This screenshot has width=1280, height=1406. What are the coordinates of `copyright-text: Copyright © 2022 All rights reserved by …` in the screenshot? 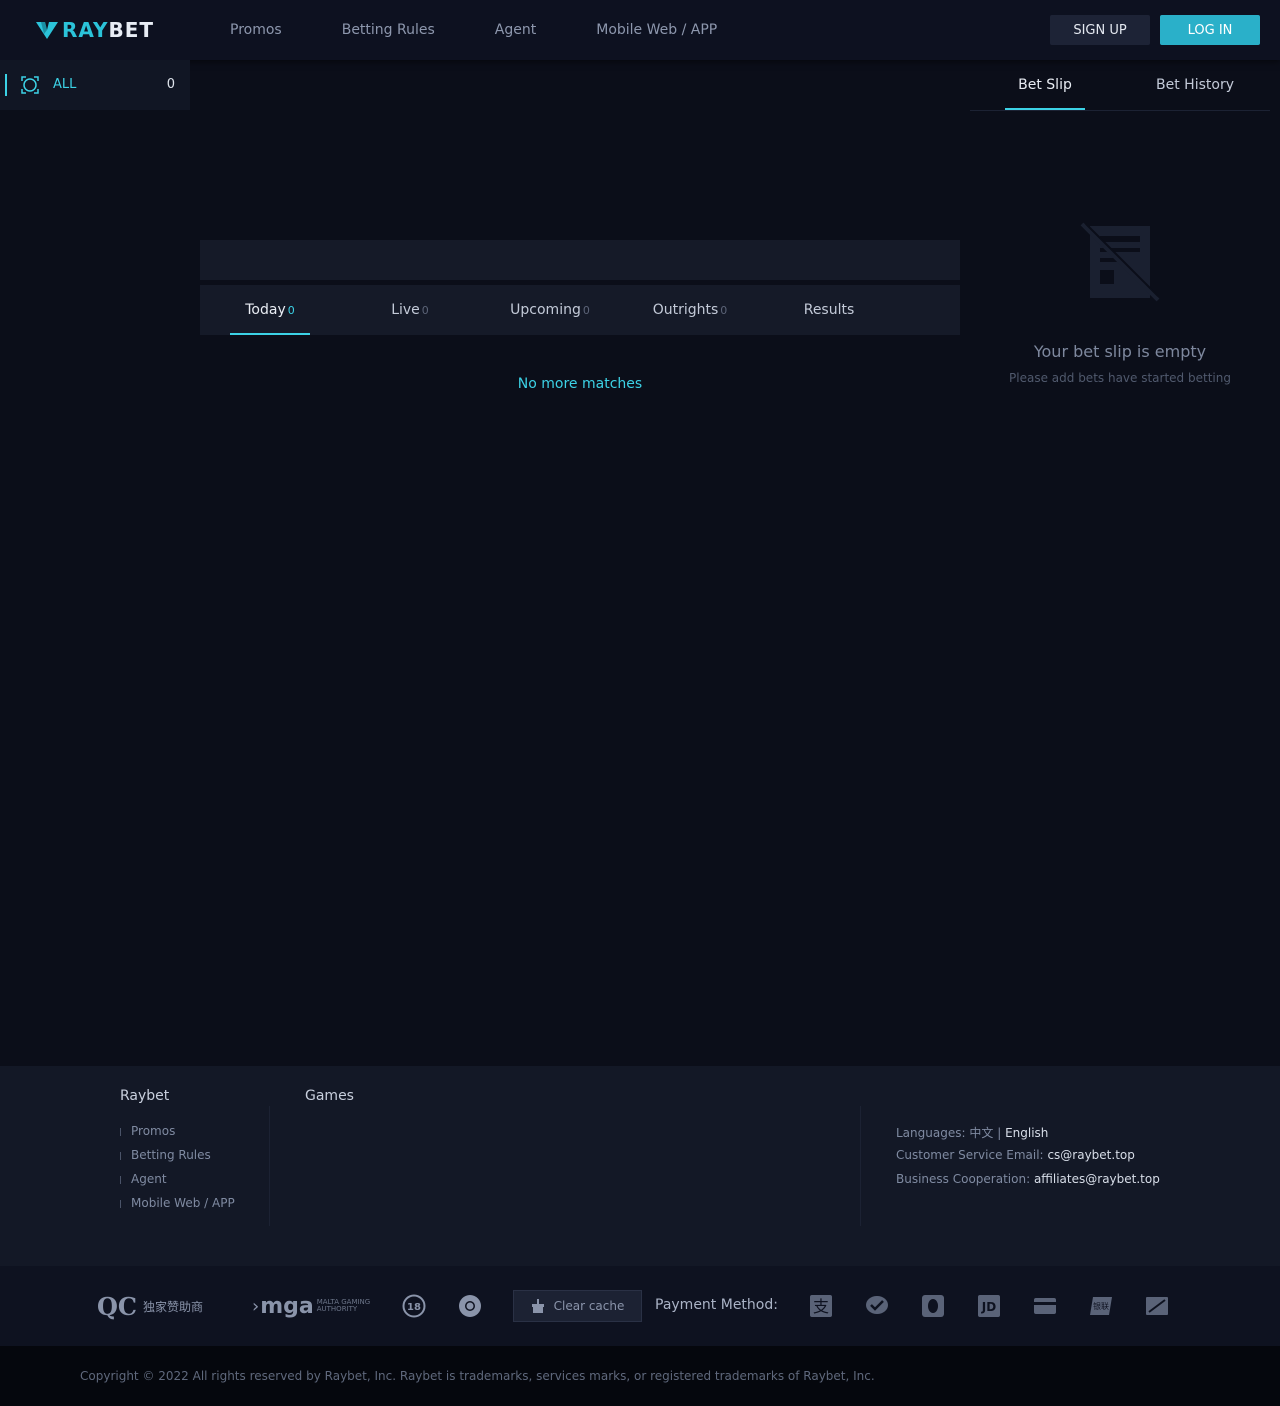 It's located at (477, 1376).